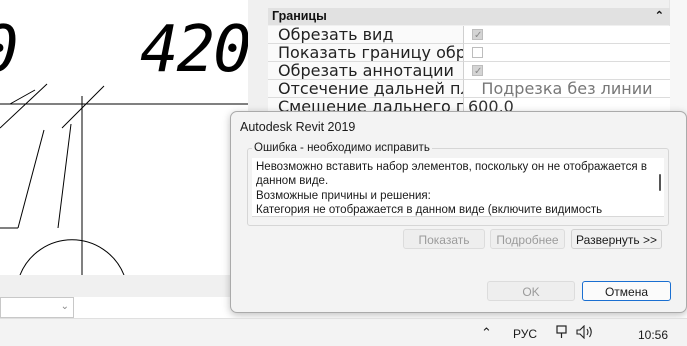  I want to click on clock: 10:56, so click(653, 335).